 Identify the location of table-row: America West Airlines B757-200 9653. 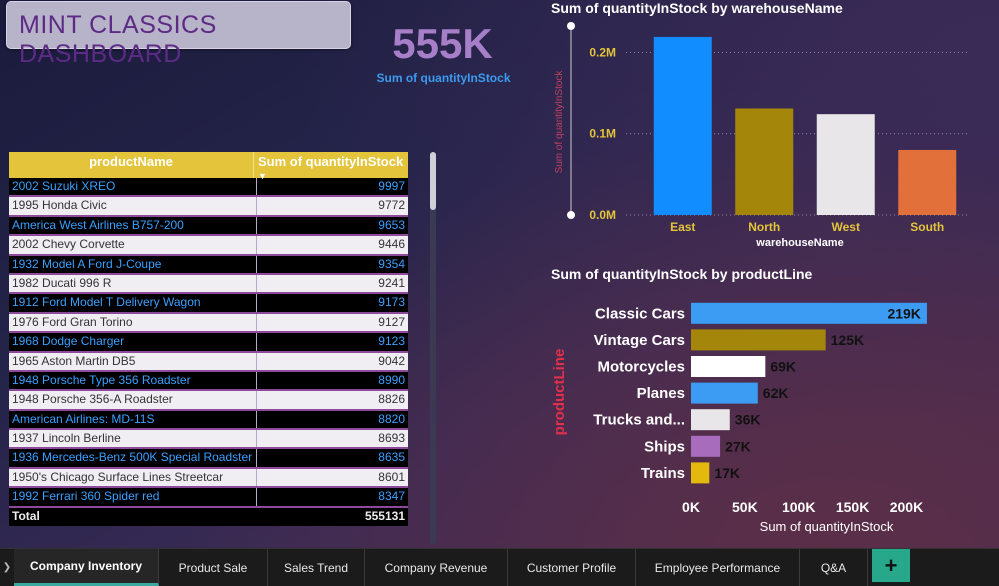
(208, 226).